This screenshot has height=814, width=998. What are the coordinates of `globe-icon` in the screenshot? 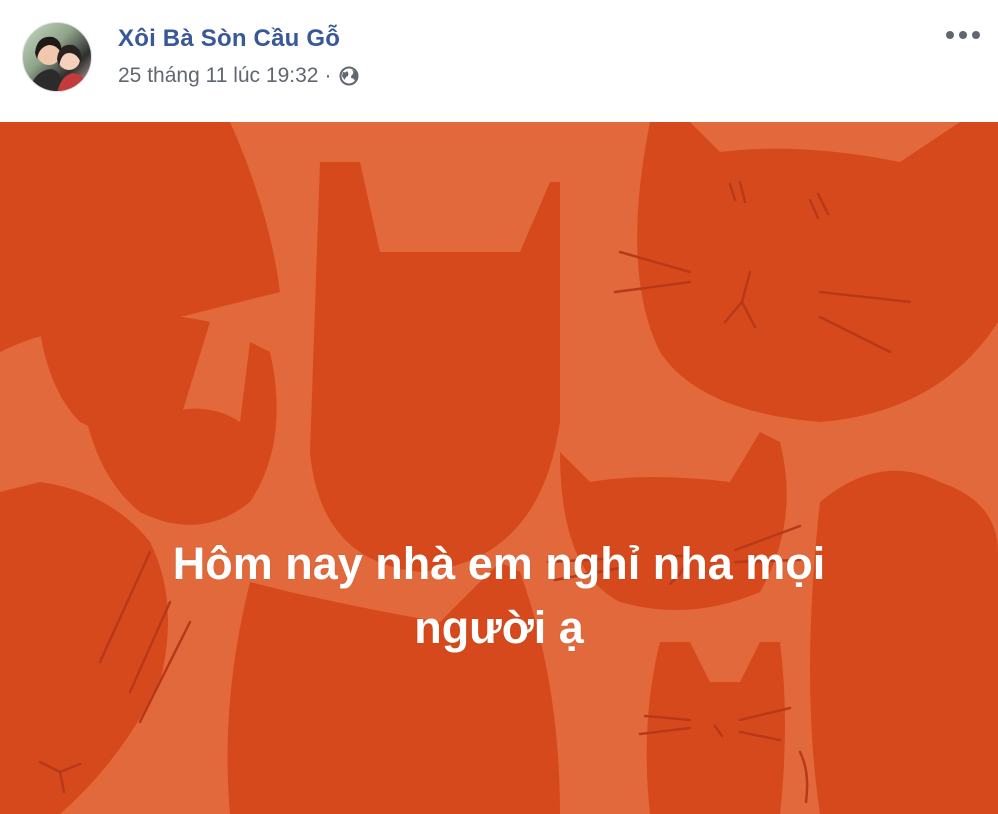 It's located at (349, 76).